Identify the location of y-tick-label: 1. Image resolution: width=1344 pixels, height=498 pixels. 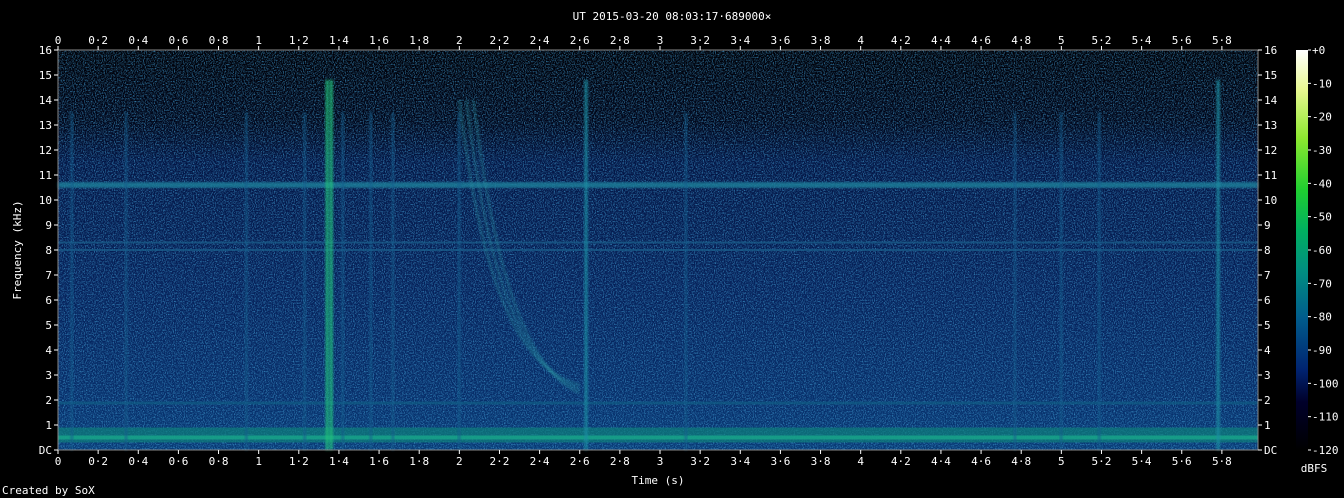
(48, 425).